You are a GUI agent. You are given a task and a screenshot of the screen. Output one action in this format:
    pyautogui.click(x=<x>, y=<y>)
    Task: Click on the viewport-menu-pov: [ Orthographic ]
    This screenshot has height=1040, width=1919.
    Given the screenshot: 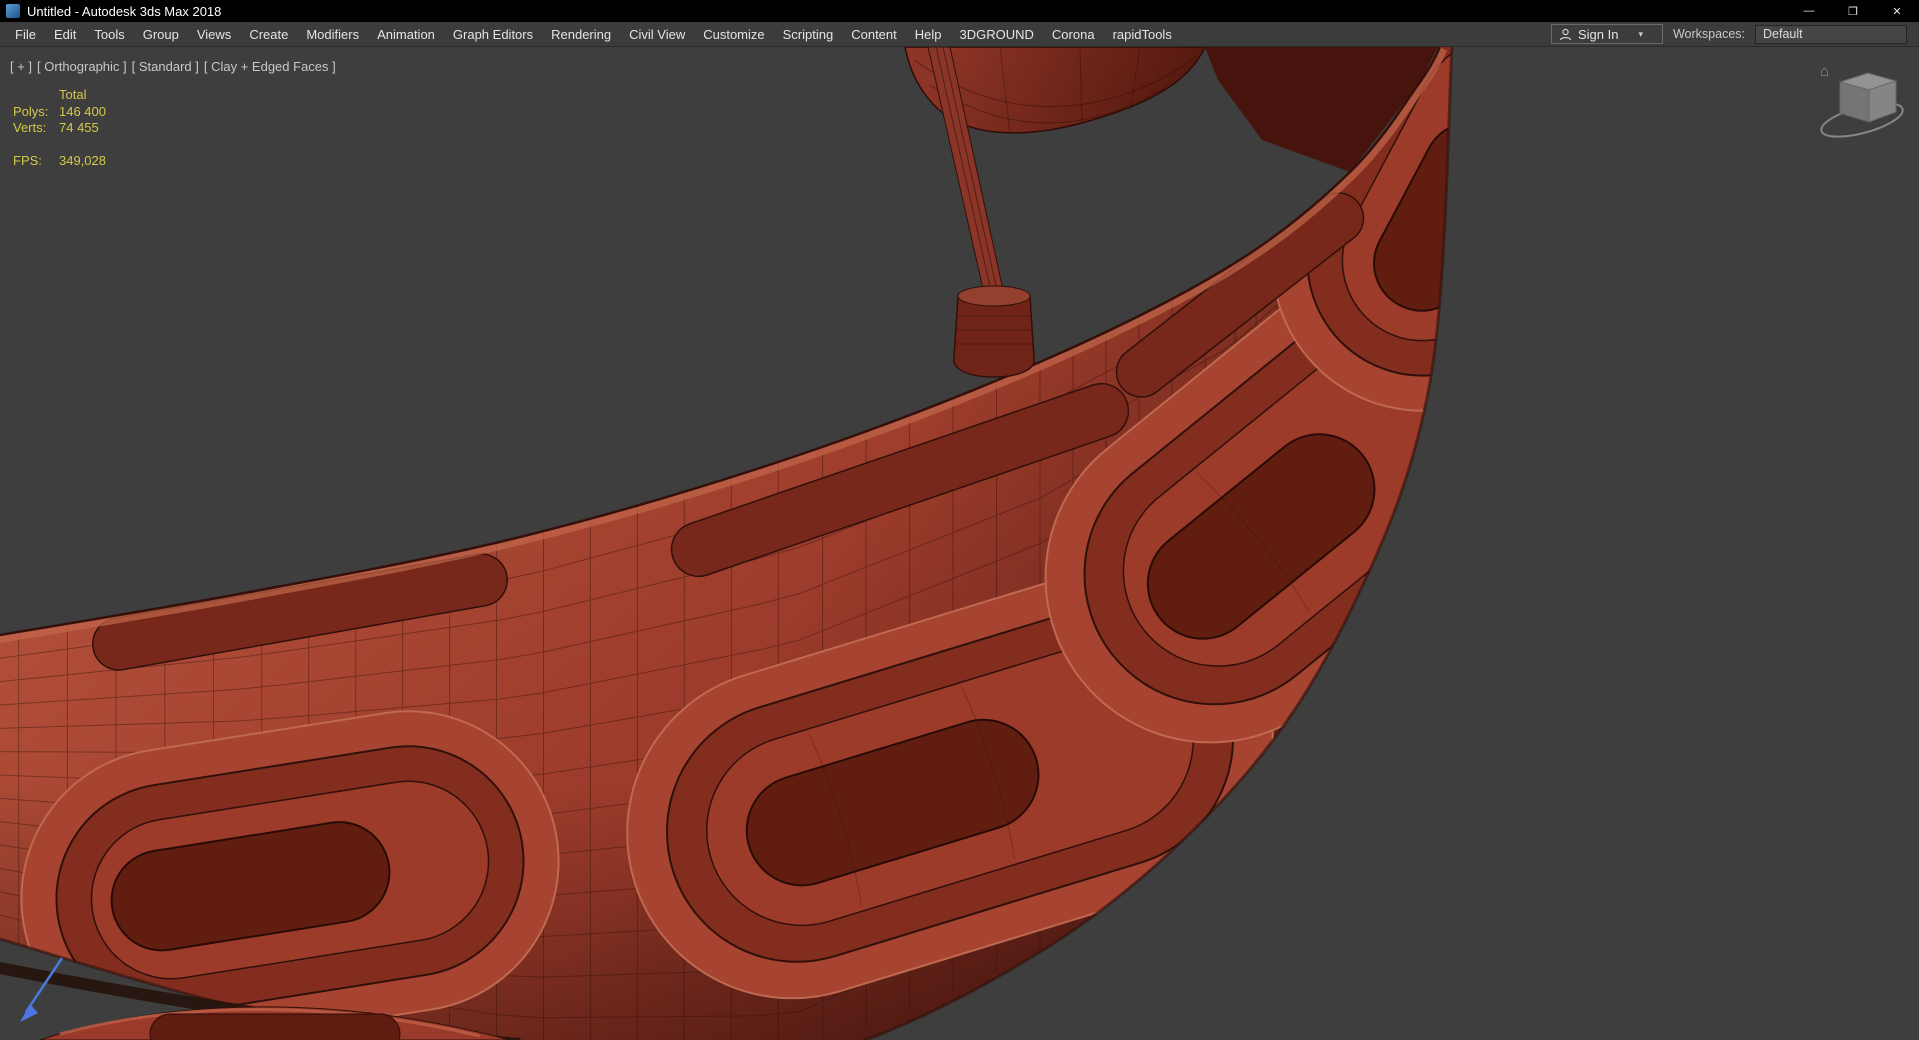 What is the action you would take?
    pyautogui.click(x=82, y=66)
    